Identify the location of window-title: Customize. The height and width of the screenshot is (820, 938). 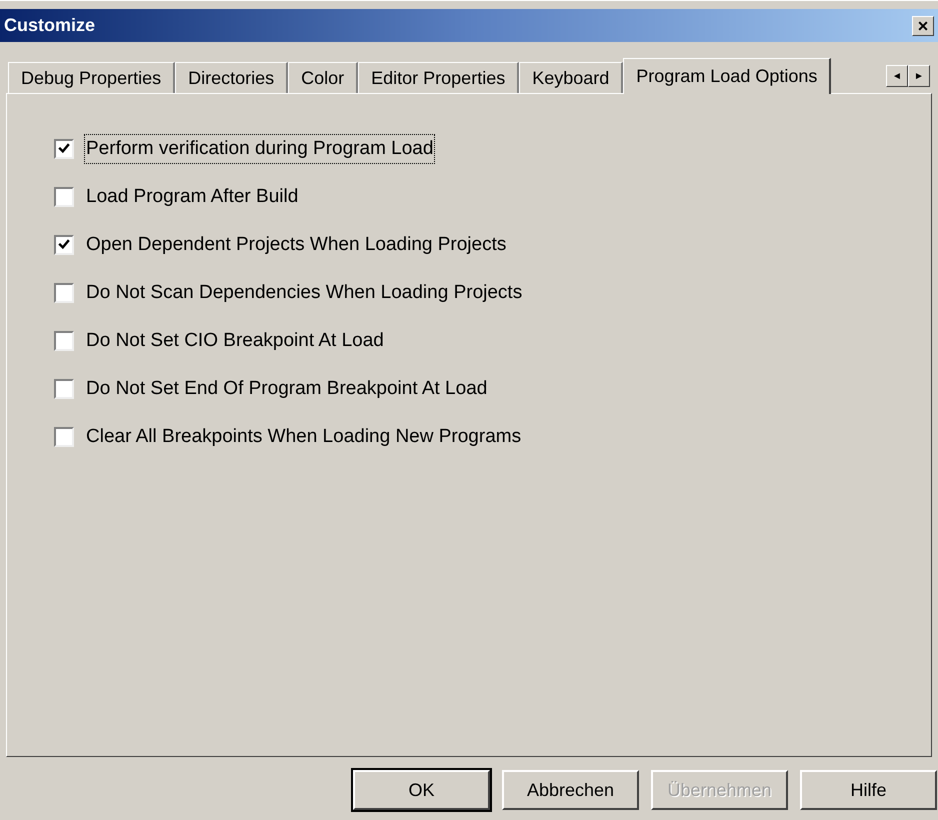
(50, 25).